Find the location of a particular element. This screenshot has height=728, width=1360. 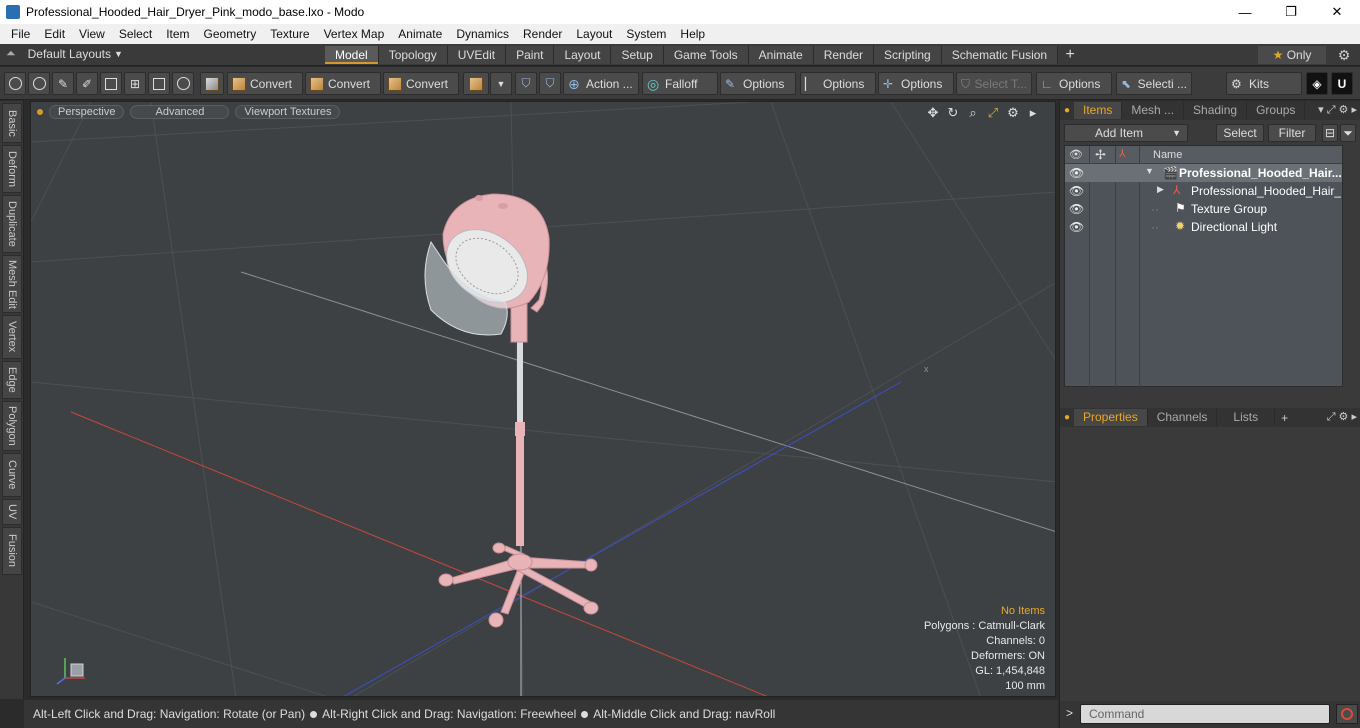

tab-polygon: Polygon is located at coordinates (12, 426).